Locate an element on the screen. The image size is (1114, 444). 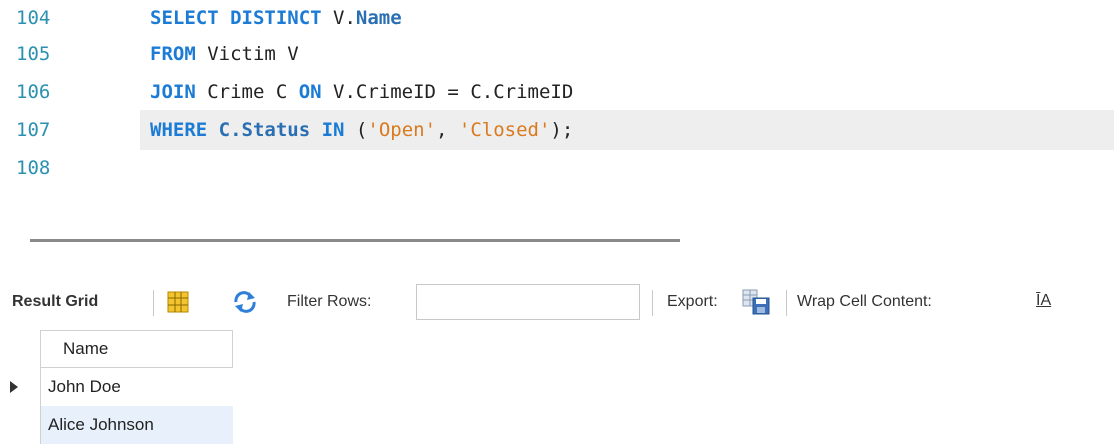
line-number: 107 is located at coordinates (33, 130).